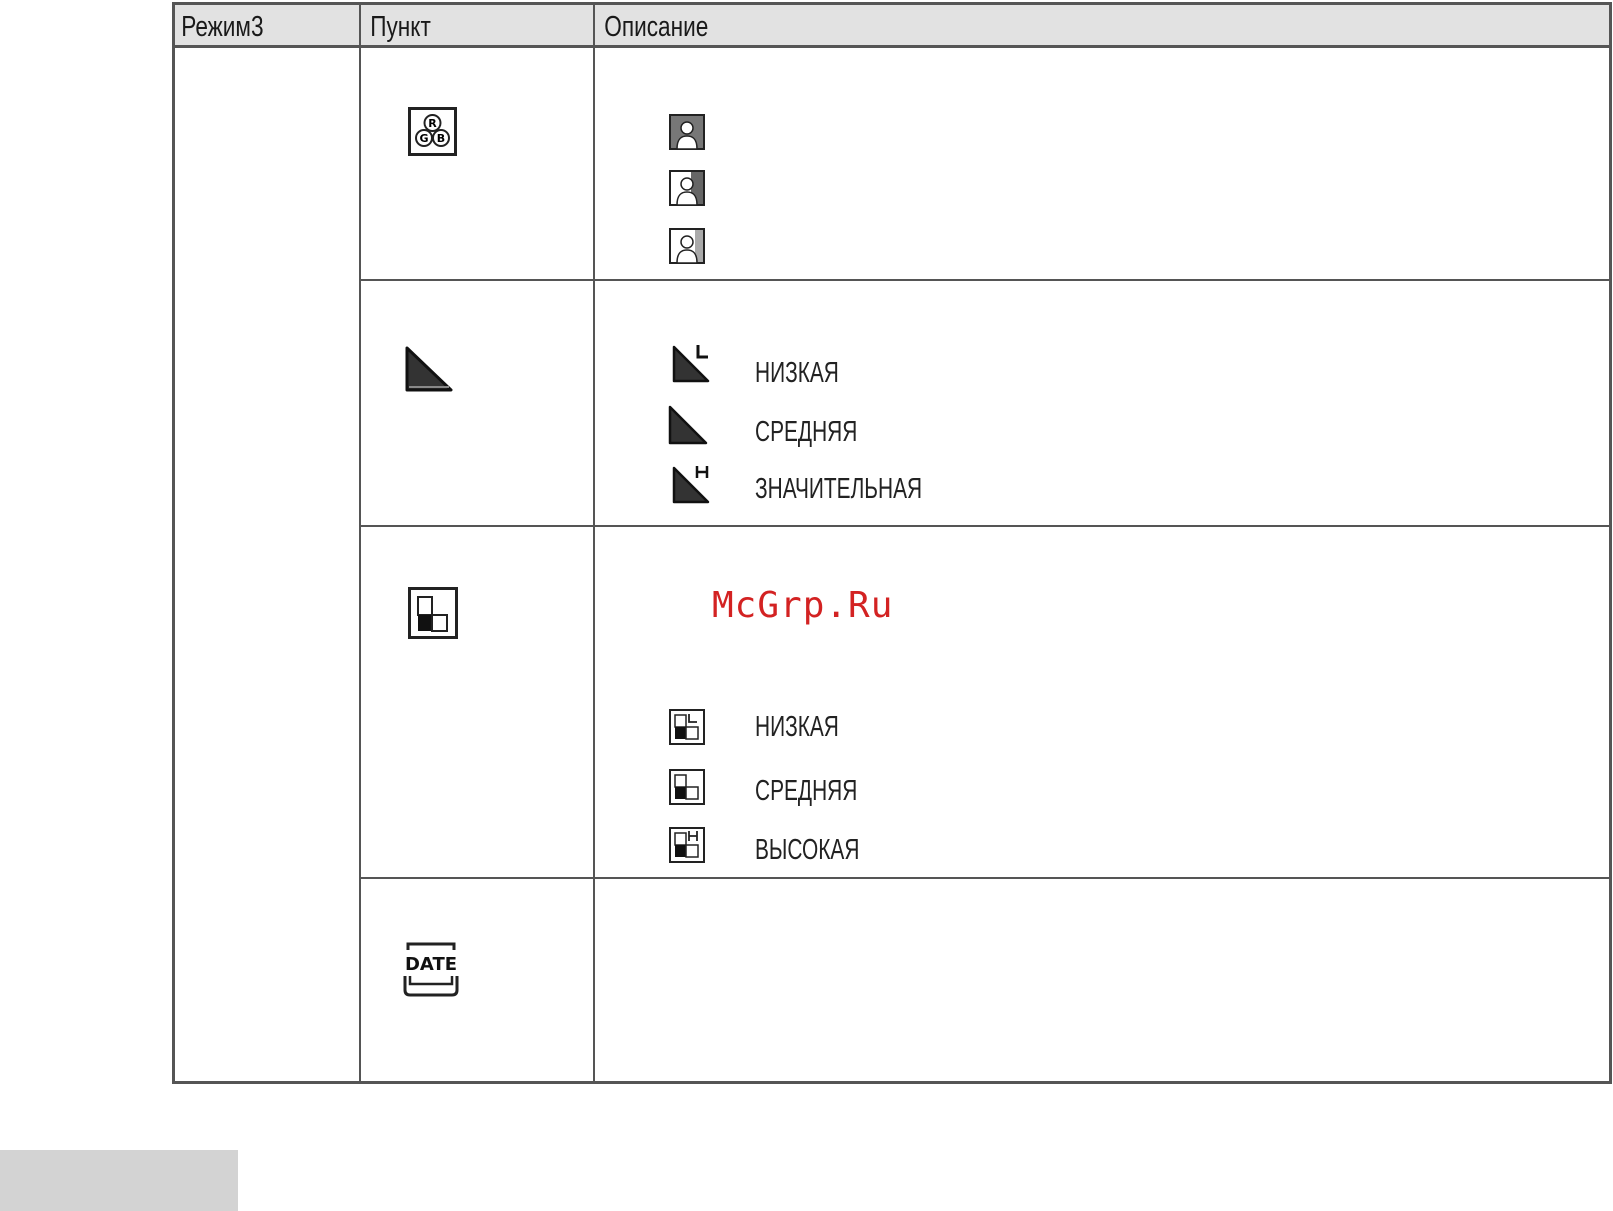 This screenshot has height=1211, width=1613. What do you see at coordinates (687, 727) in the screenshot?
I see `contrast-low-icon` at bounding box center [687, 727].